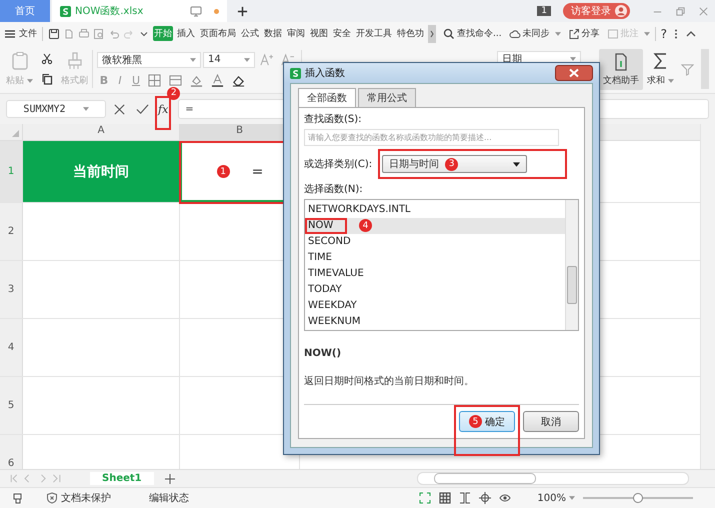 Image resolution: width=715 pixels, height=508 pixels. I want to click on fullscreen-icon, so click(425, 498).